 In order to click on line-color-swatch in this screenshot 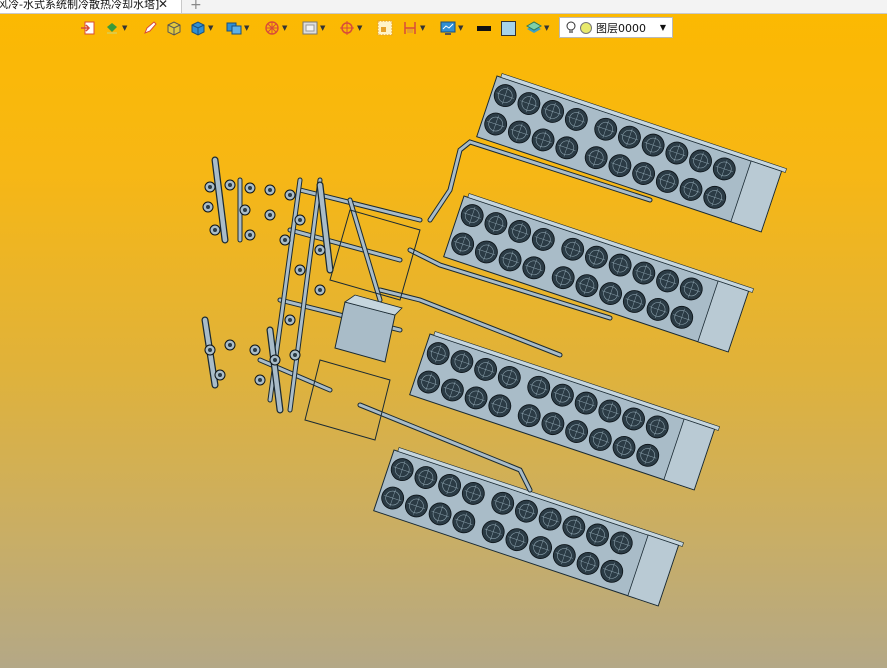, I will do `click(484, 28)`.